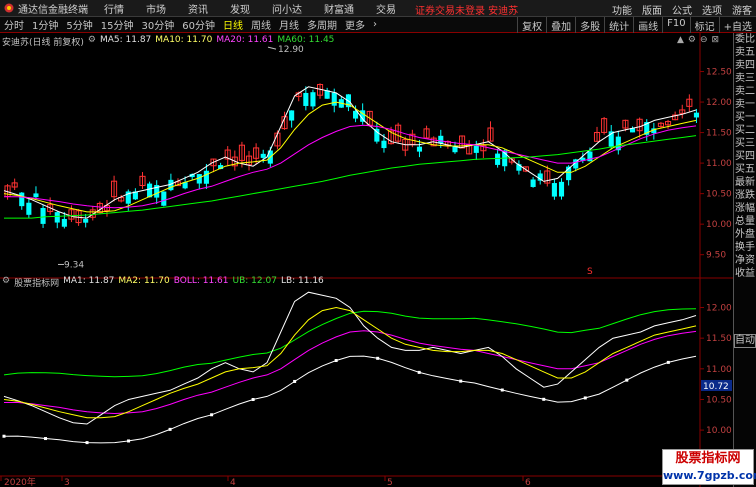  I want to click on menu-guest: 游客, so click(742, 9).